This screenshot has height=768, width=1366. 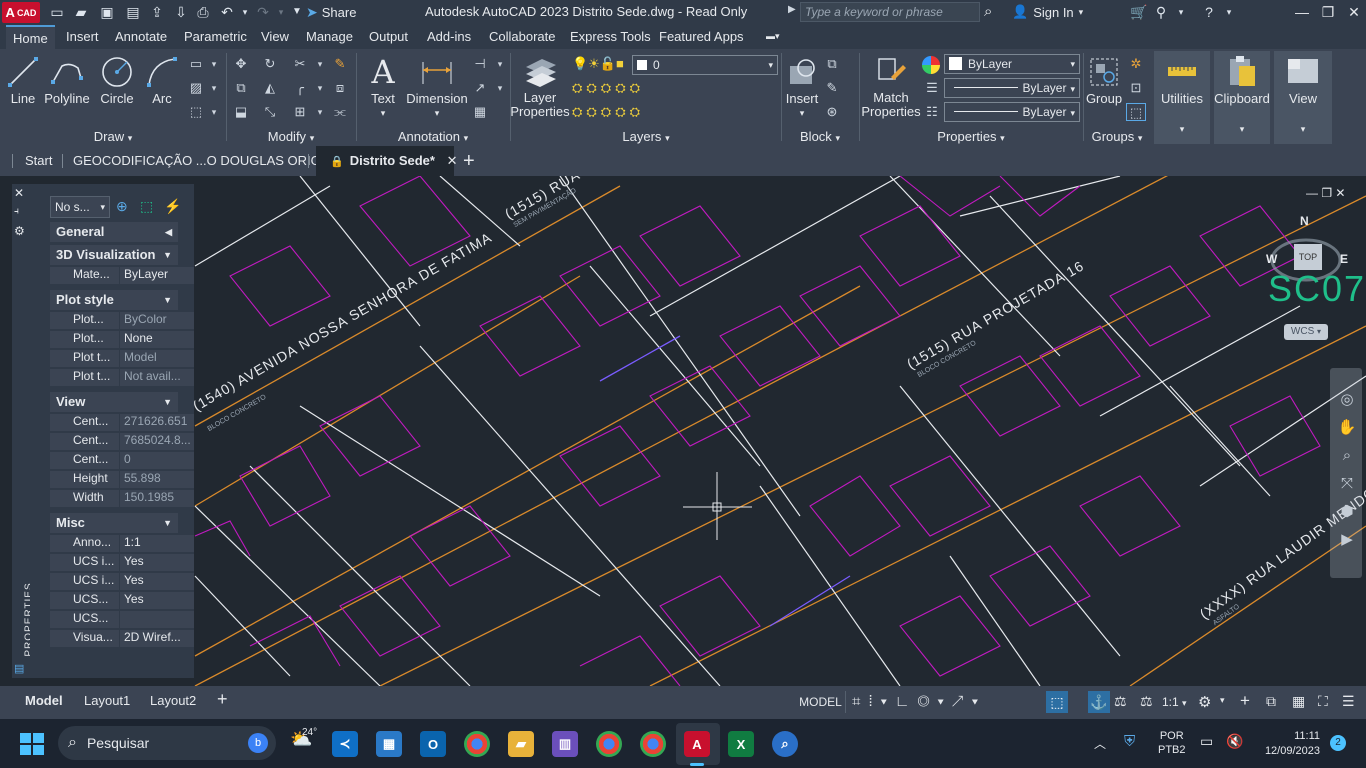 What do you see at coordinates (609, 744) in the screenshot?
I see `chrome-profile-icon` at bounding box center [609, 744].